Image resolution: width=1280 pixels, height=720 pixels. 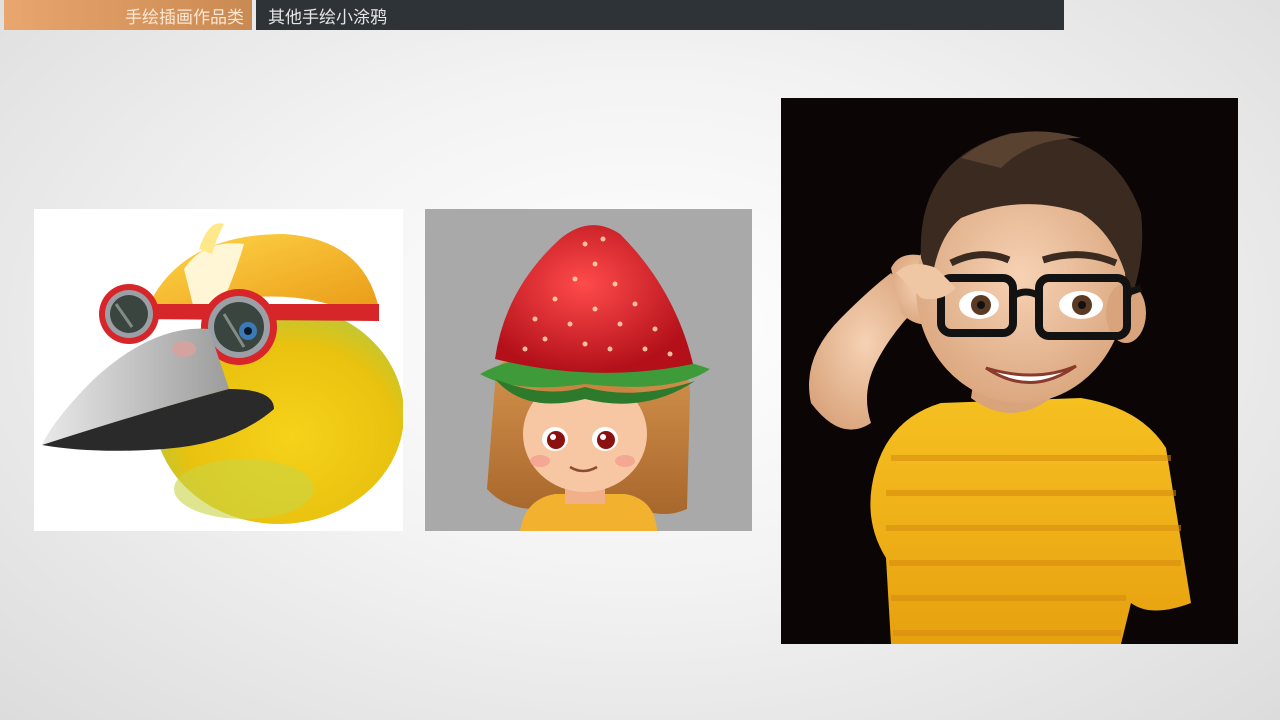 I want to click on girl-illustration, so click(x=588, y=370).